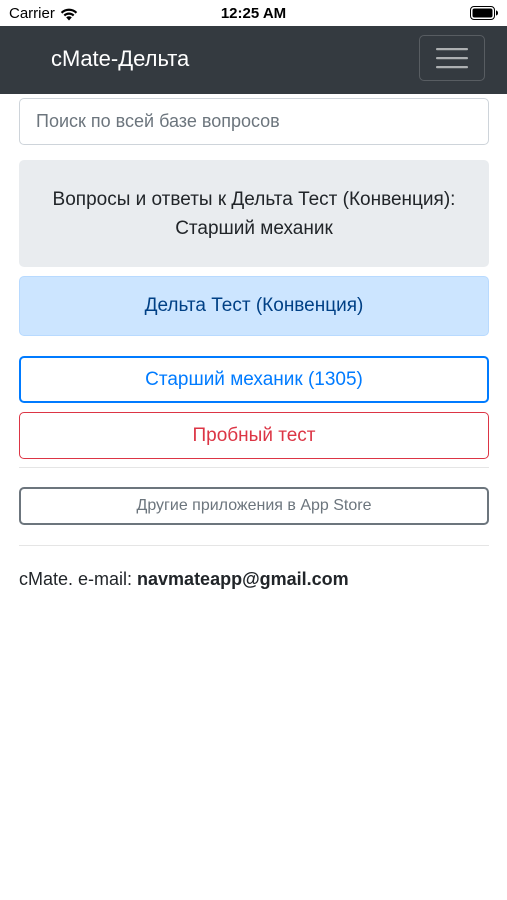  Describe the element at coordinates (243, 579) in the screenshot. I see `footer-email: navmateapp@gmail.com` at that location.